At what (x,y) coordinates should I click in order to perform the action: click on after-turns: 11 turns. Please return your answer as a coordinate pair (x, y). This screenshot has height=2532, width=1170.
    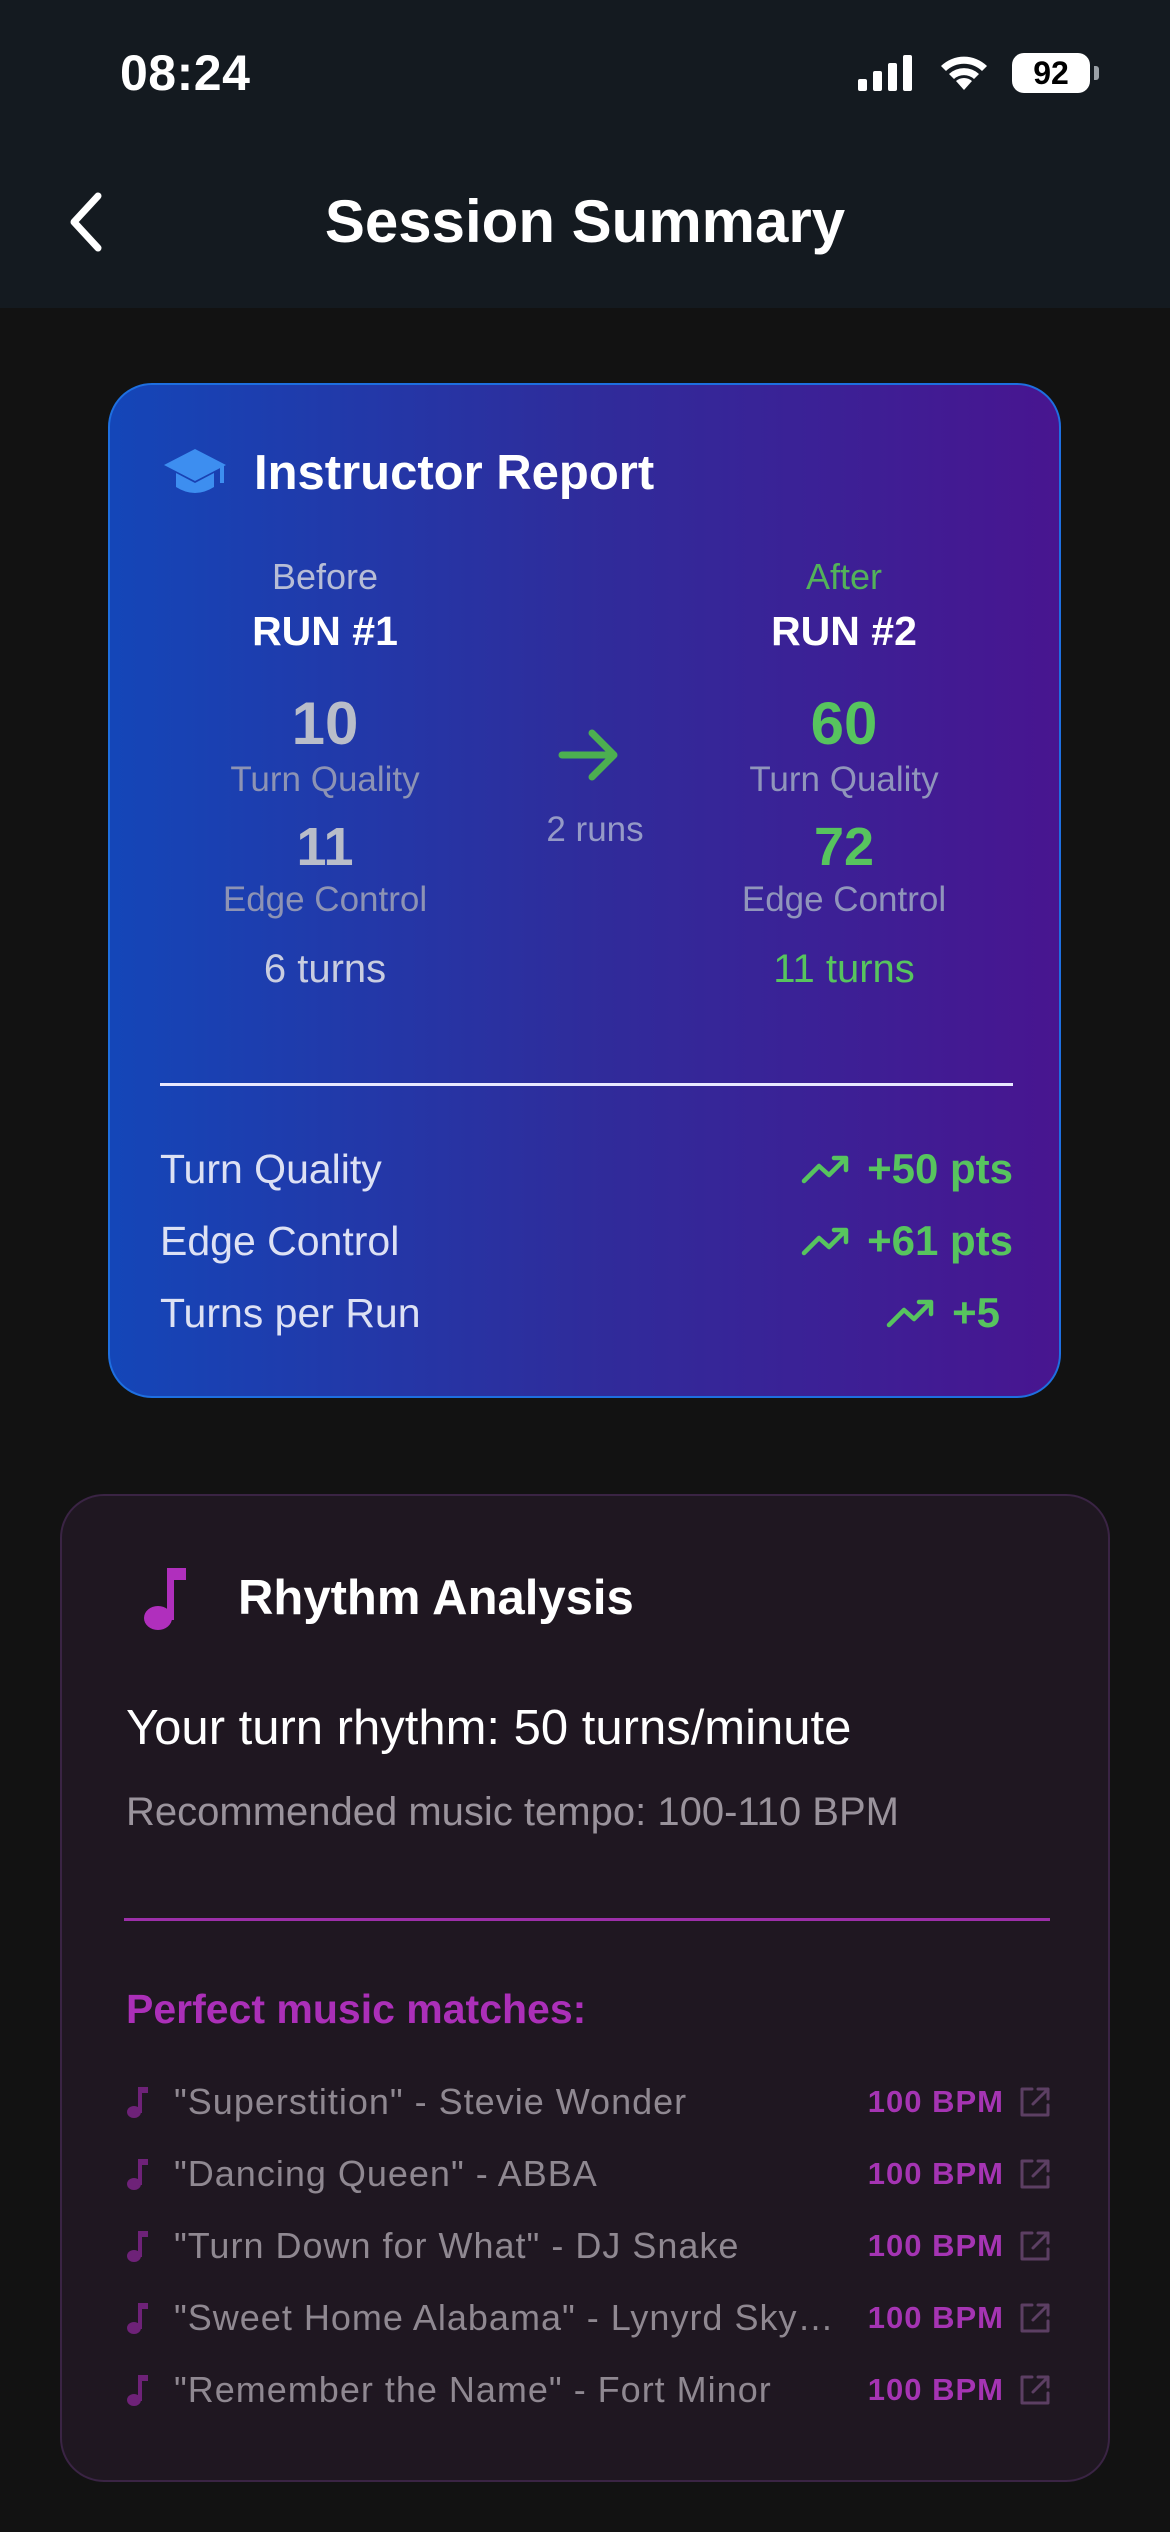
    Looking at the image, I should click on (844, 969).